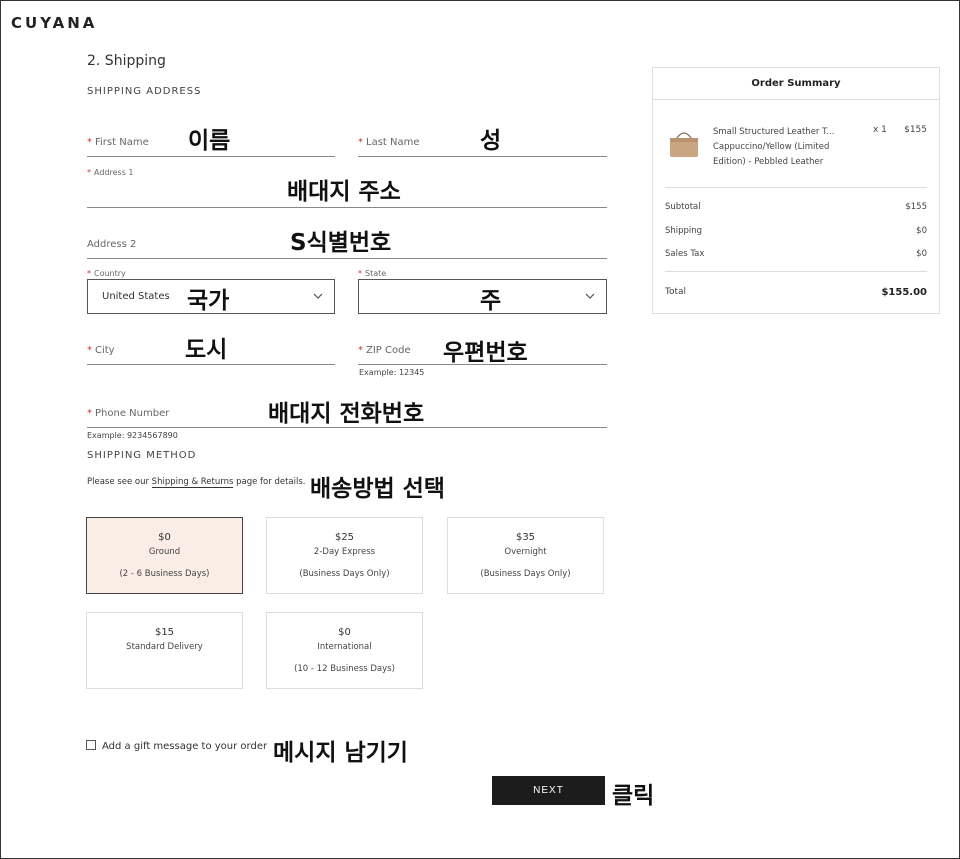 The image size is (960, 859). Describe the element at coordinates (344, 192) in the screenshot. I see `address1-annotation: 배대지 주소` at that location.